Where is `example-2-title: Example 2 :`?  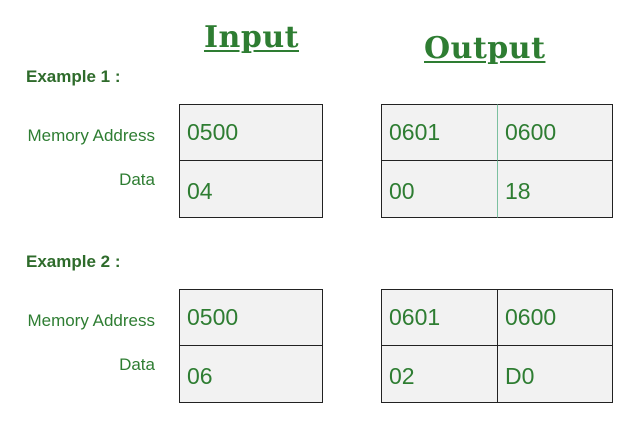
example-2-title: Example 2 : is located at coordinates (73, 261).